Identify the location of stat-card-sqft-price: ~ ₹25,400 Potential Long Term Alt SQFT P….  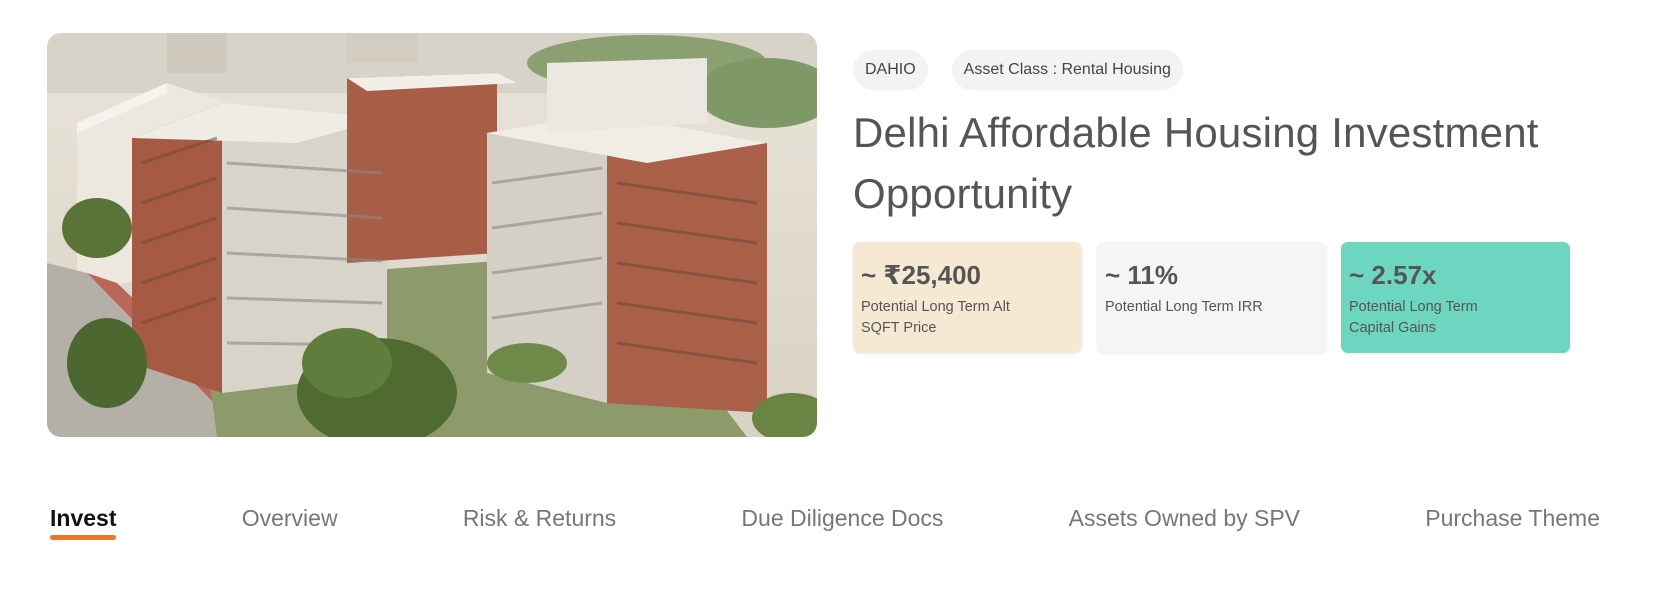
(967, 297).